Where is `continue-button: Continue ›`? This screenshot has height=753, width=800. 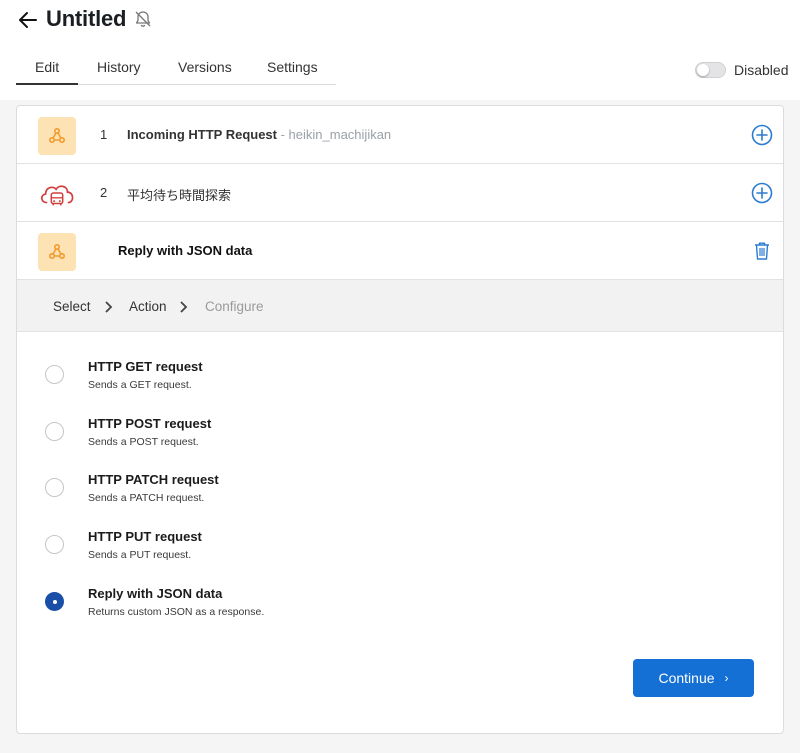 continue-button: Continue › is located at coordinates (693, 678).